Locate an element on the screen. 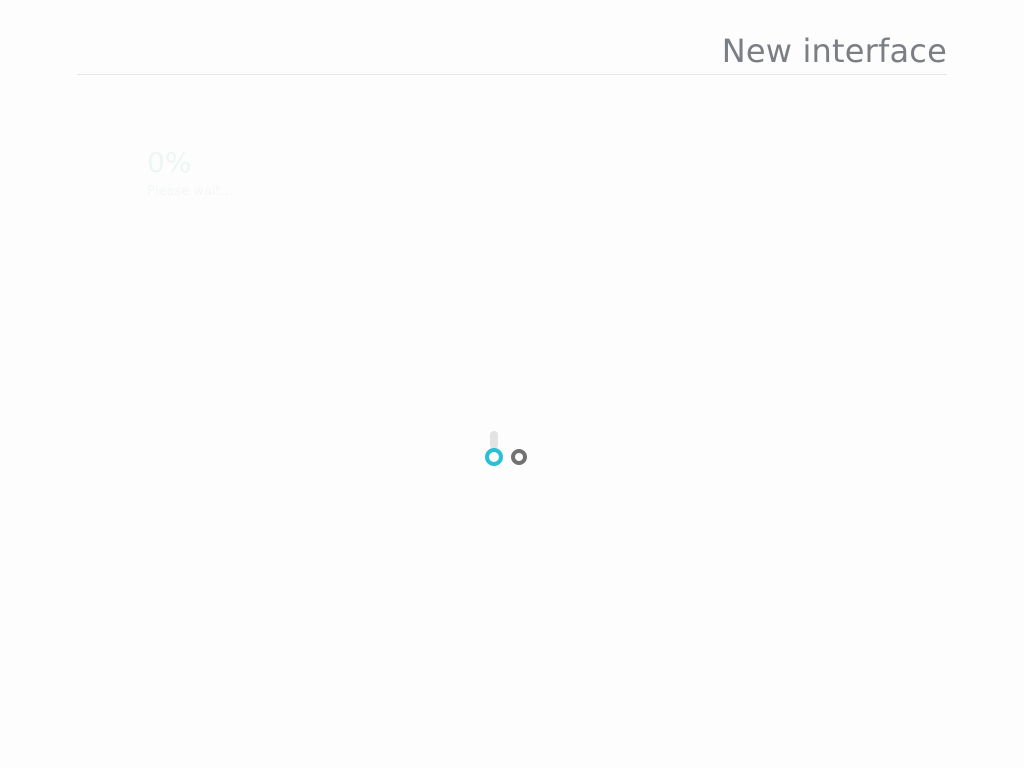 This screenshot has height=768, width=1024. spinner-ring-secondary is located at coordinates (519, 457).